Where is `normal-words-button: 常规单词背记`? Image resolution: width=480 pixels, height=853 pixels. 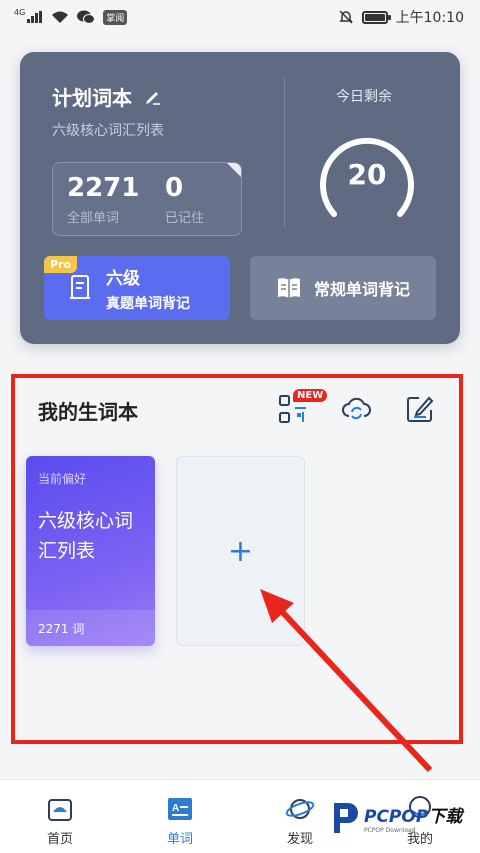 normal-words-button: 常规单词背记 is located at coordinates (343, 288).